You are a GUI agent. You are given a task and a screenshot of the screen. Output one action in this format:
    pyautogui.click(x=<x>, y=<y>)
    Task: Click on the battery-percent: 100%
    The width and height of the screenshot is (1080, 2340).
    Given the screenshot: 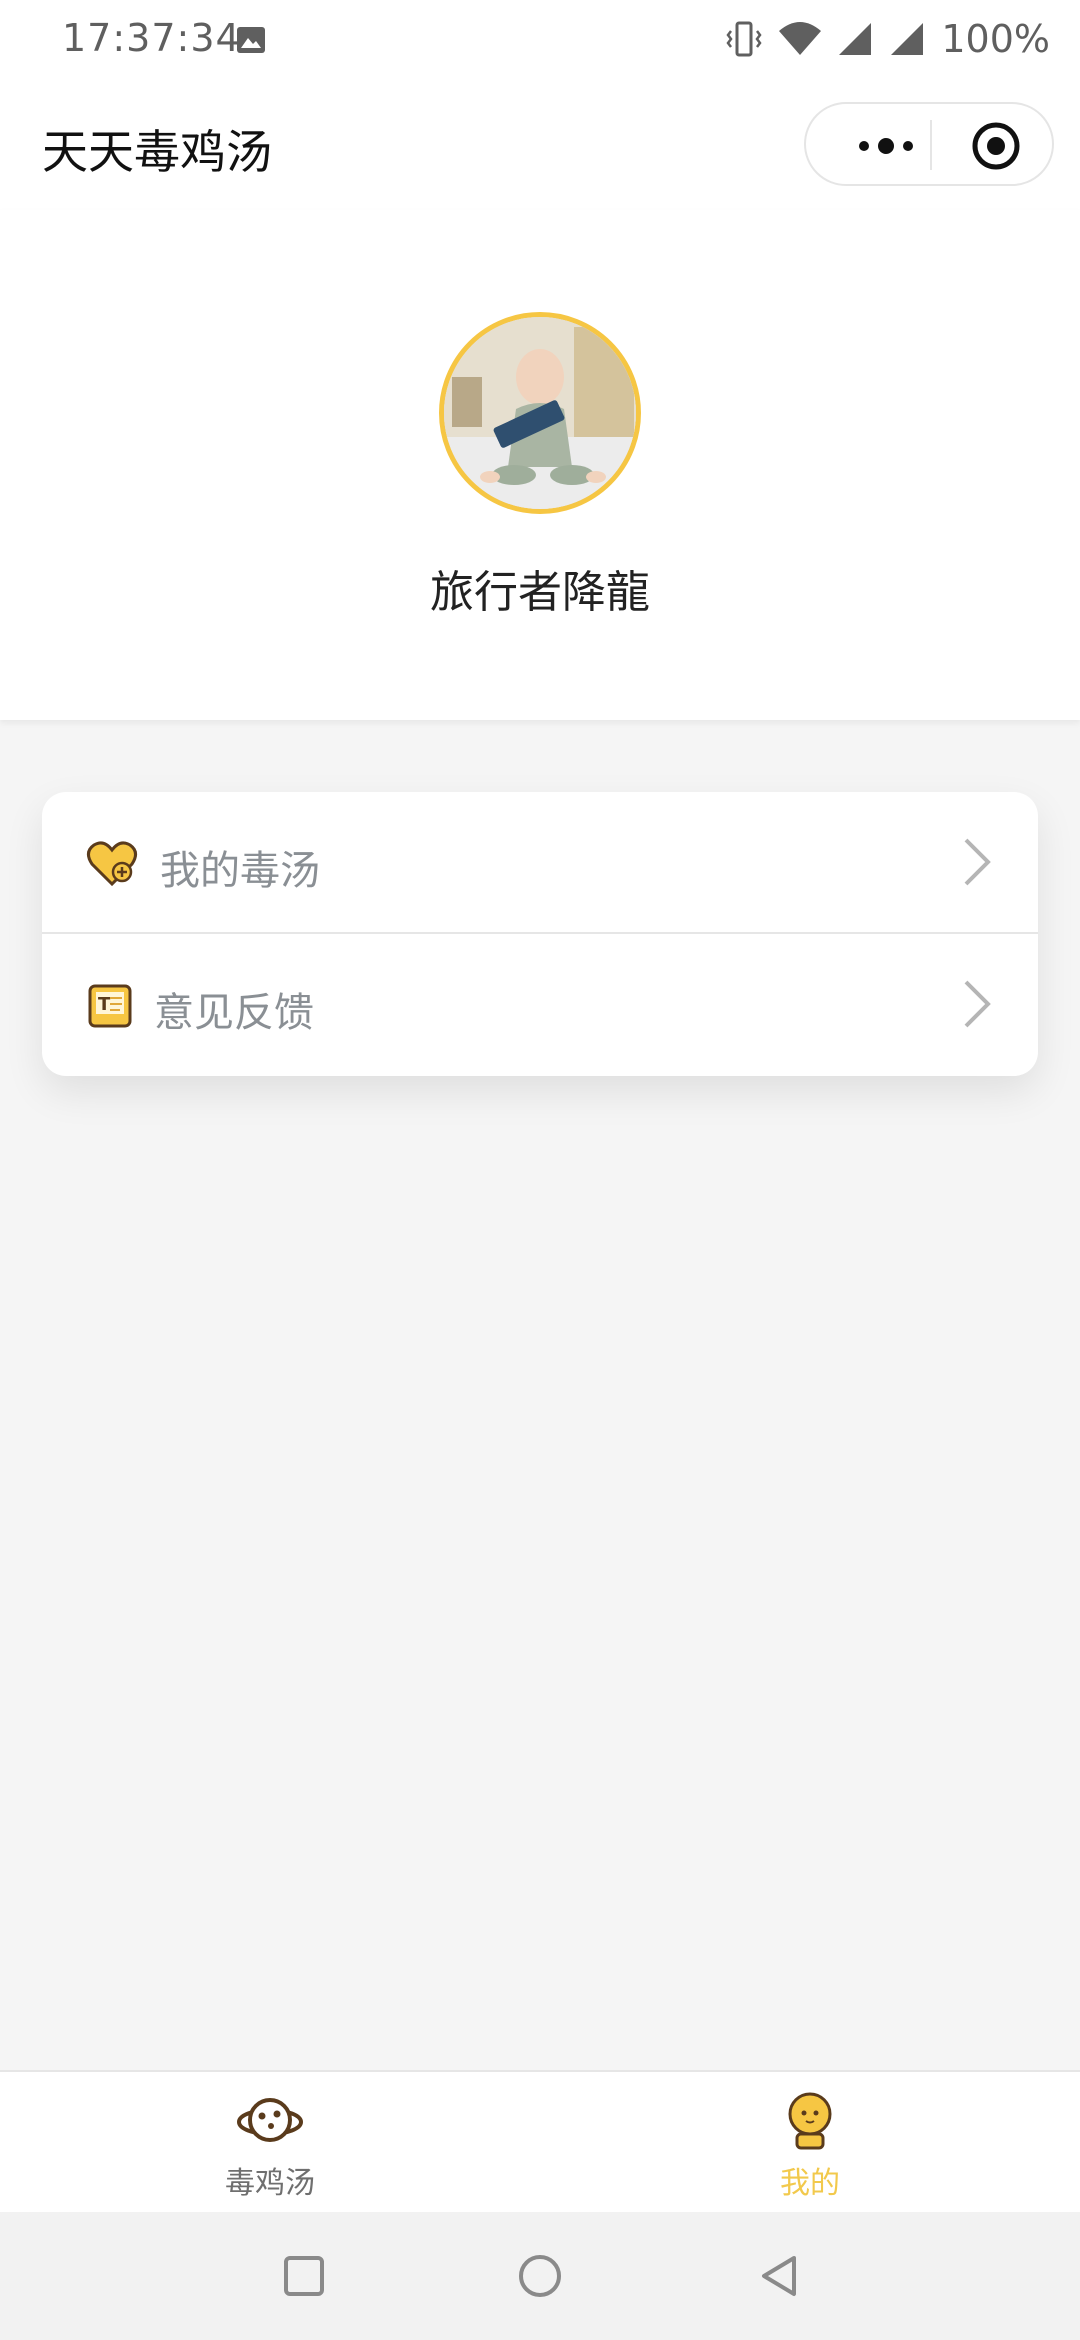 What is the action you would take?
    pyautogui.click(x=995, y=39)
    